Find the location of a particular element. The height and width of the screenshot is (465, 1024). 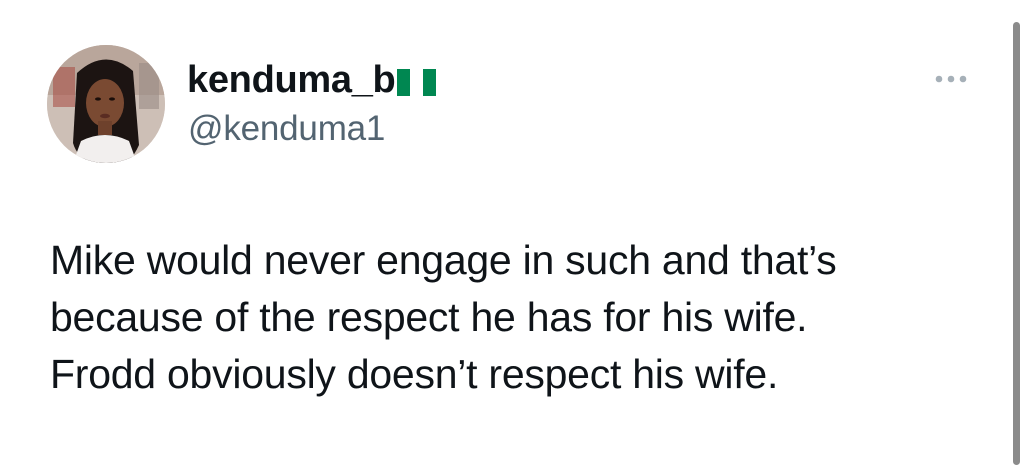

display-name: kenduma_b is located at coordinates (291, 80).